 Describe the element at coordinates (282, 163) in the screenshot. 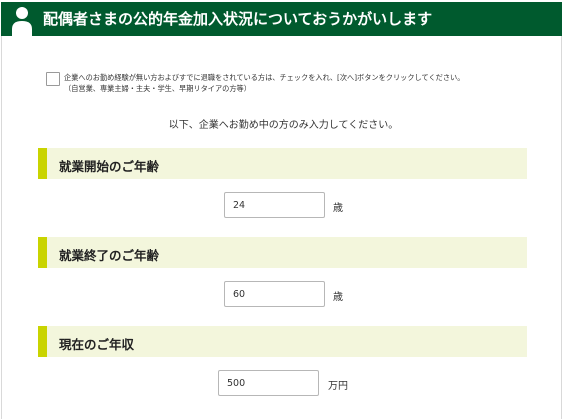

I see `section-start-age: 就業開始のご年齢` at that location.